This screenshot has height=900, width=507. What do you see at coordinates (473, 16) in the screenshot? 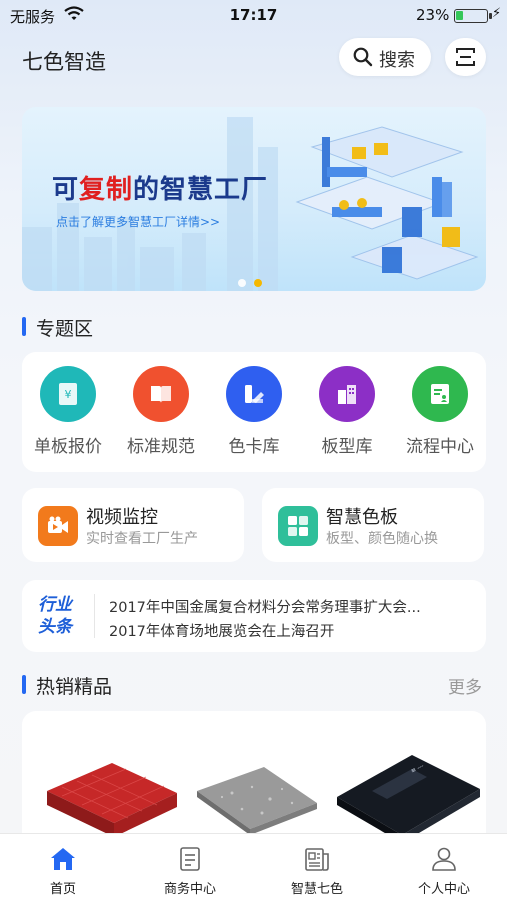
I see `battery-icon` at bounding box center [473, 16].